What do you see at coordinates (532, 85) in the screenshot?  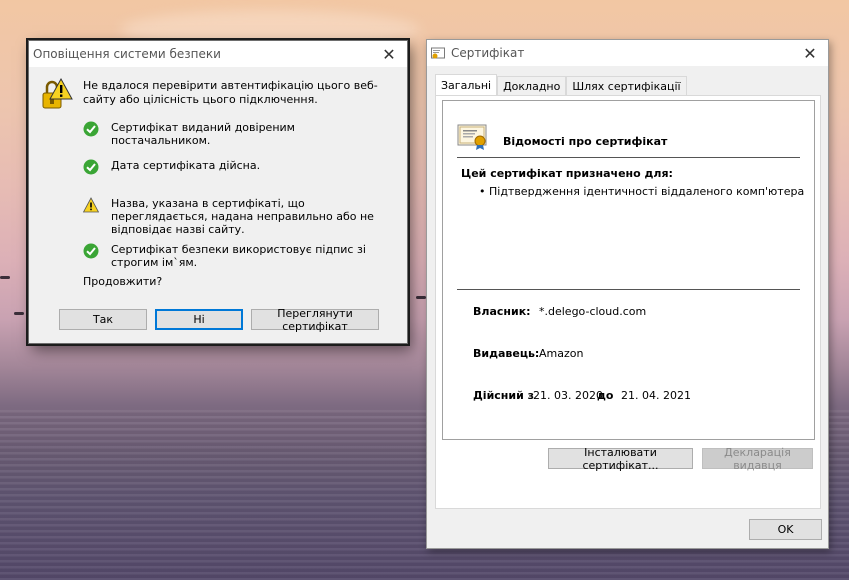 I see `tab-details: Докладно` at bounding box center [532, 85].